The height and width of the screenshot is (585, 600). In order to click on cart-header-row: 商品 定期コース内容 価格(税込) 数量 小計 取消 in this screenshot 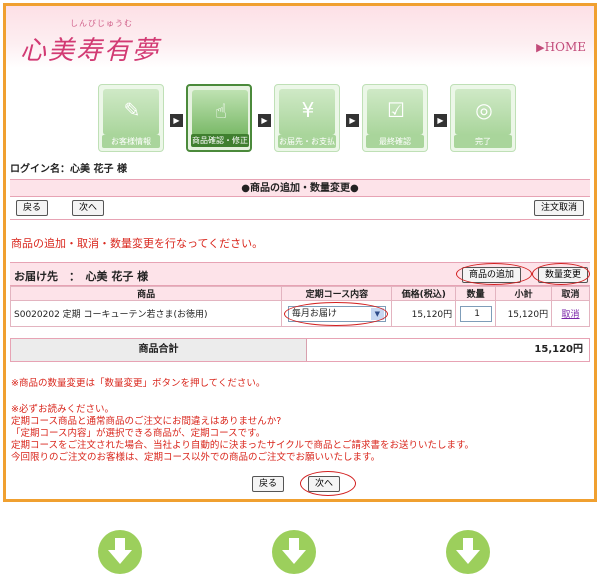, I will do `click(299, 293)`.